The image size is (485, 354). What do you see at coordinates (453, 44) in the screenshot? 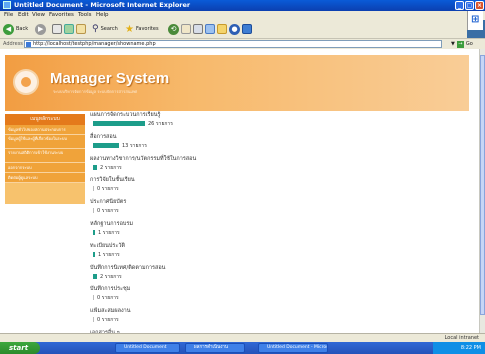
I see `address-dropdown-icon: ▼` at bounding box center [453, 44].